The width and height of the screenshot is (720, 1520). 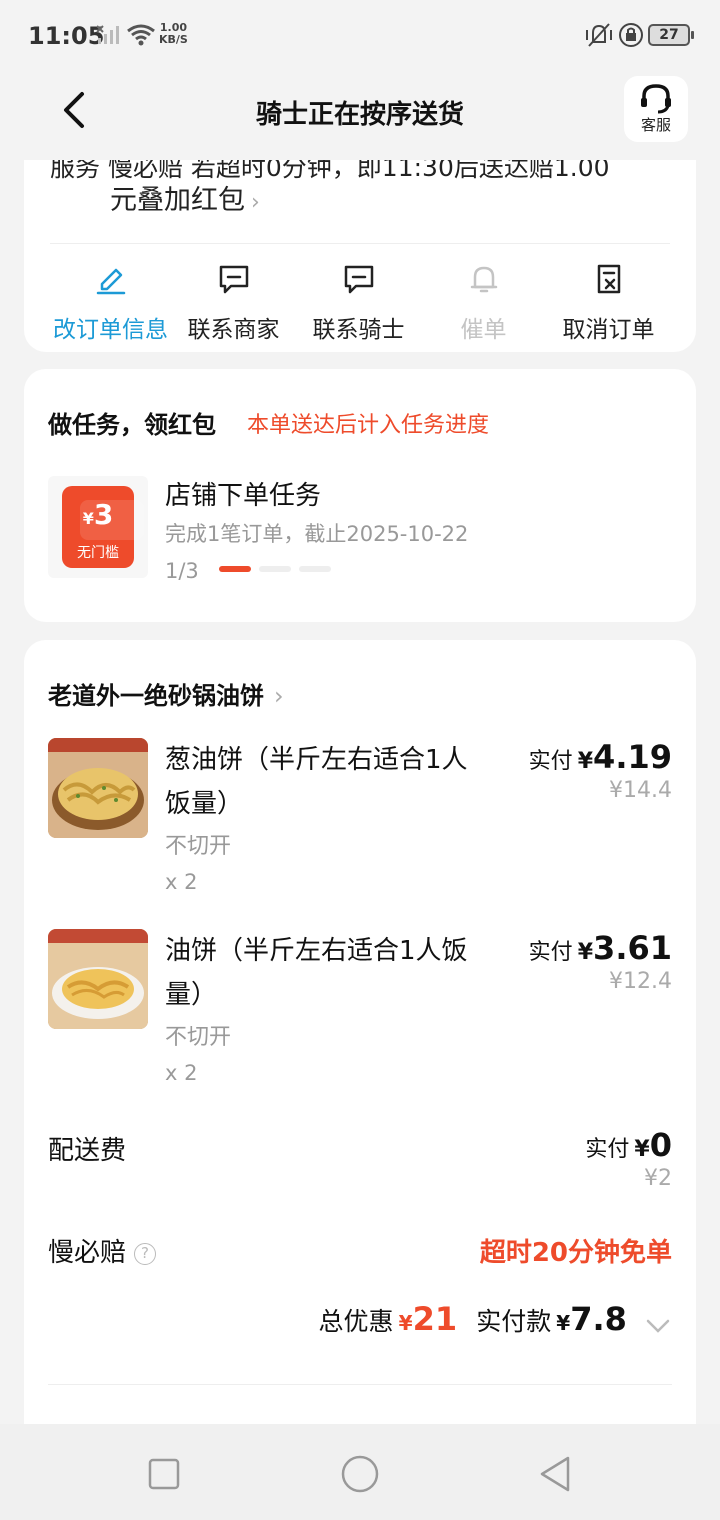 I want to click on total-paid-label: 实付款, so click(x=514, y=1321).